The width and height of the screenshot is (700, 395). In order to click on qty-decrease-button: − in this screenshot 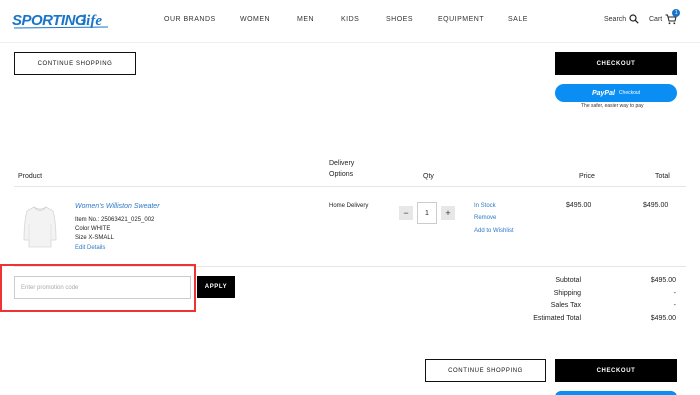, I will do `click(406, 213)`.